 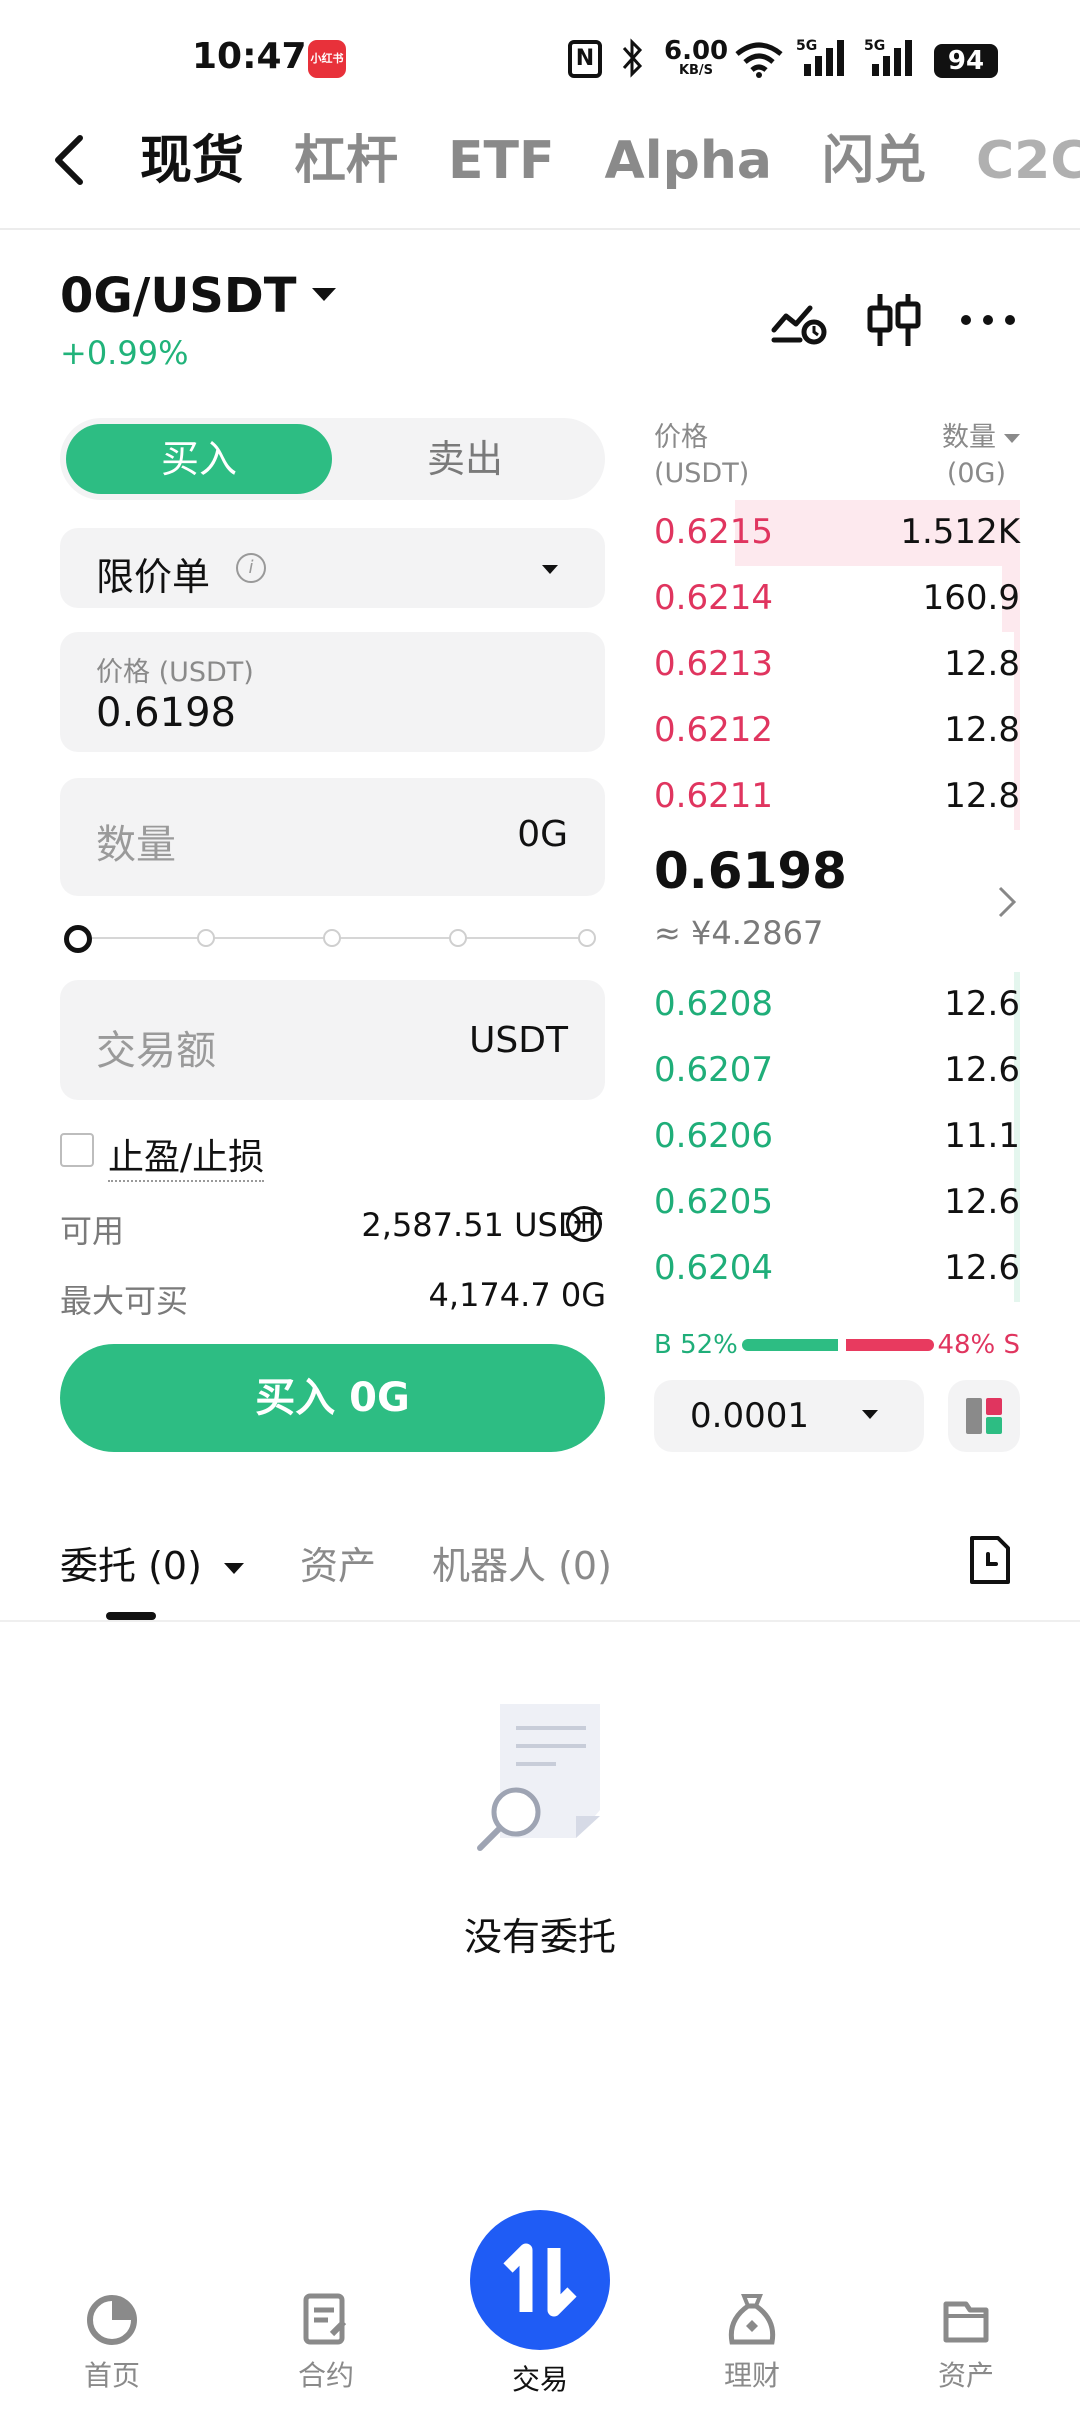 I want to click on network-speed: 6.00 KB/S, so click(x=696, y=58).